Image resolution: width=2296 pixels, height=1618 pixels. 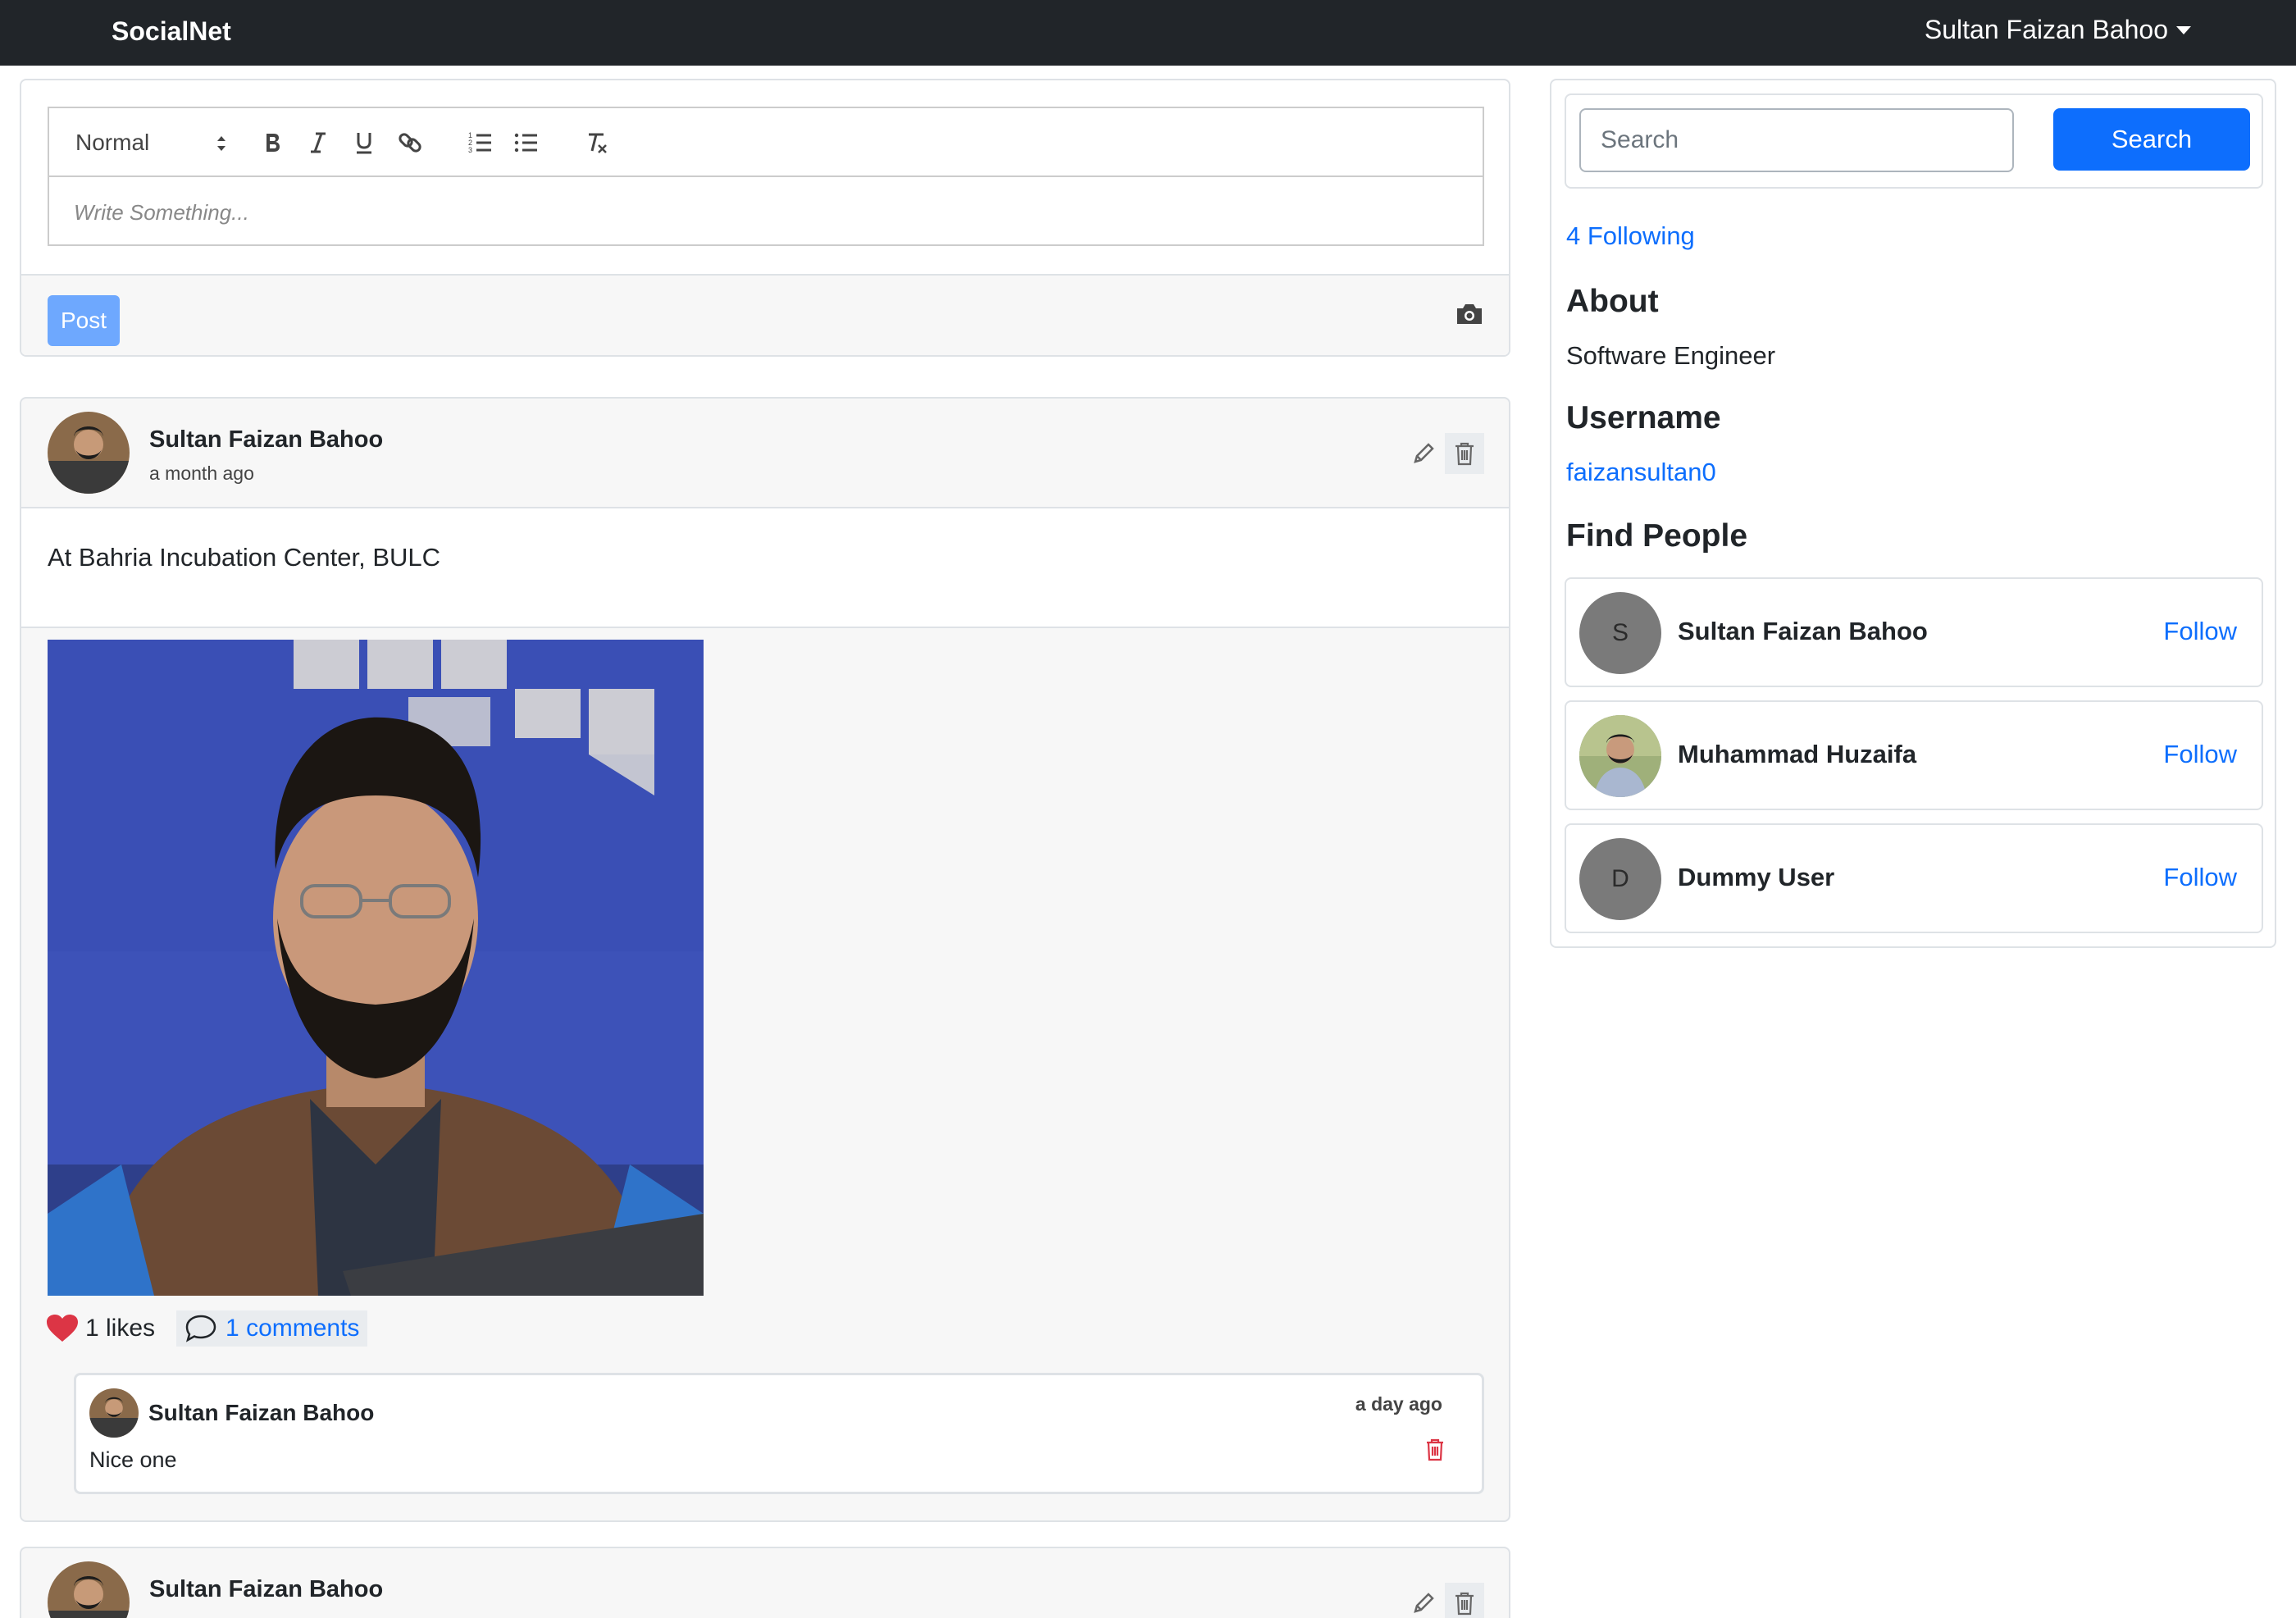 I want to click on like-button: 1 likes, so click(x=100, y=1328).